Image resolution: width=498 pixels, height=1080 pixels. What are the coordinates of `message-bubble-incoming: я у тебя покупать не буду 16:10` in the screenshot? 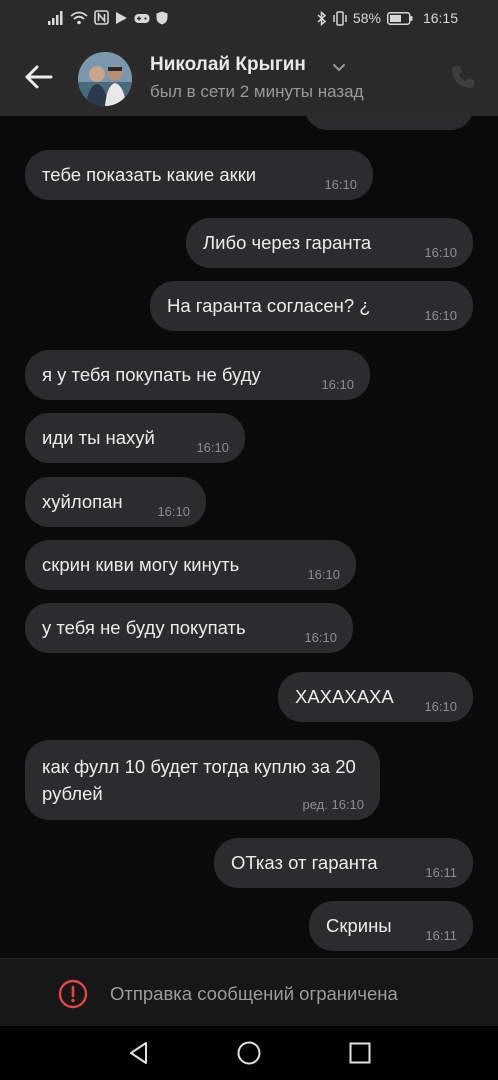 It's located at (197, 375).